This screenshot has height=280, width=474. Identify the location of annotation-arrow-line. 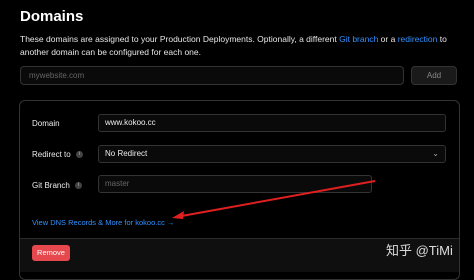
(275, 199).